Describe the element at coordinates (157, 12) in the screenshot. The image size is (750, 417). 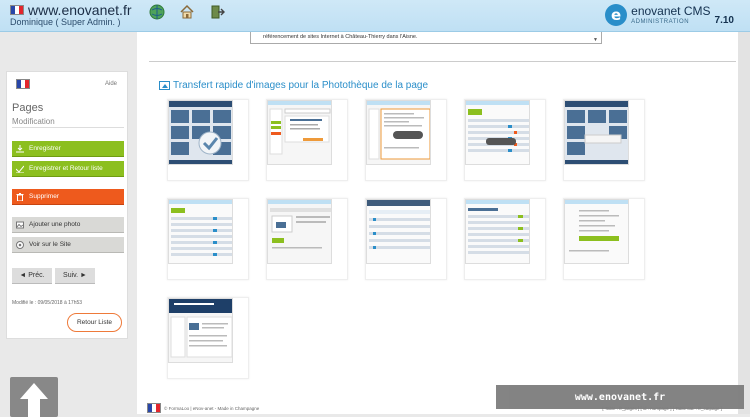
I see `globe-icon` at that location.